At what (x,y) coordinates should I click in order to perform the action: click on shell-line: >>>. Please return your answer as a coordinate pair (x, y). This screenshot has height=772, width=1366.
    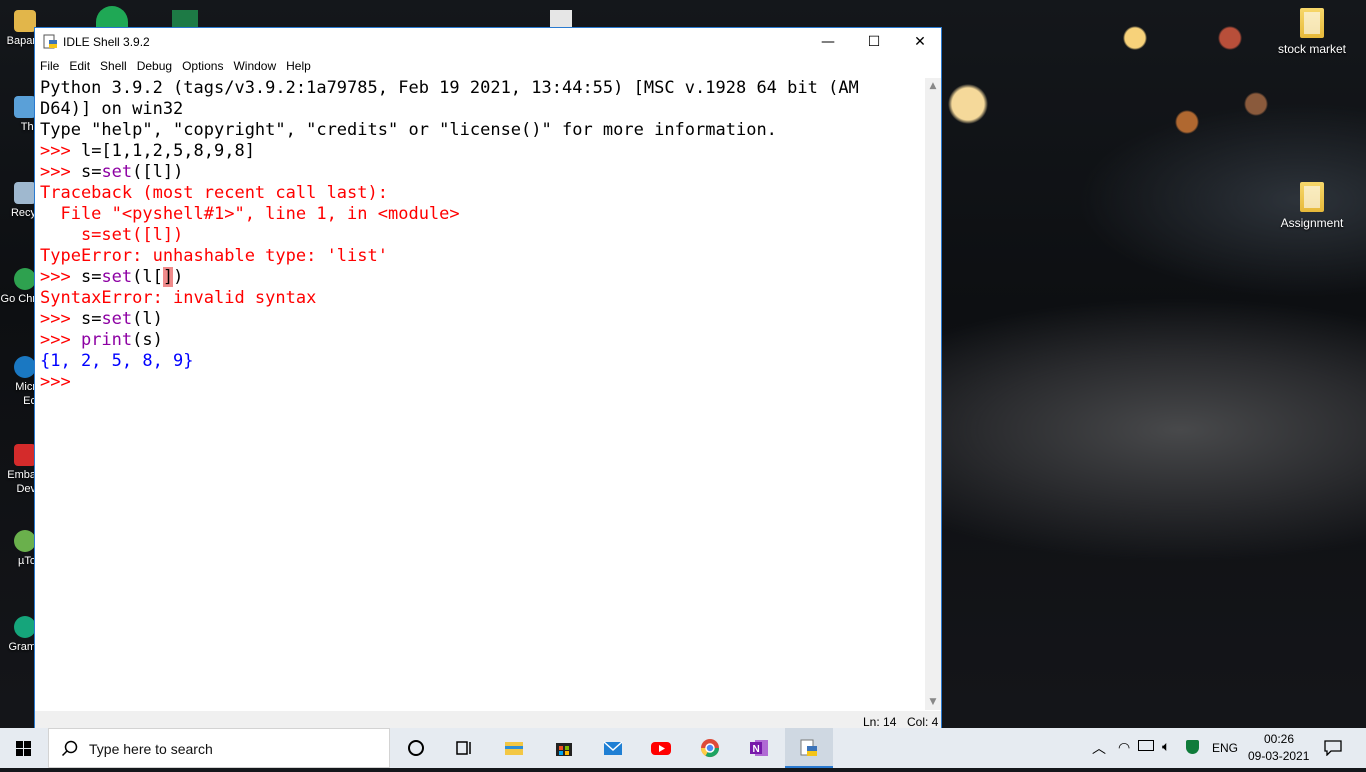
    Looking at the image, I should click on (479, 382).